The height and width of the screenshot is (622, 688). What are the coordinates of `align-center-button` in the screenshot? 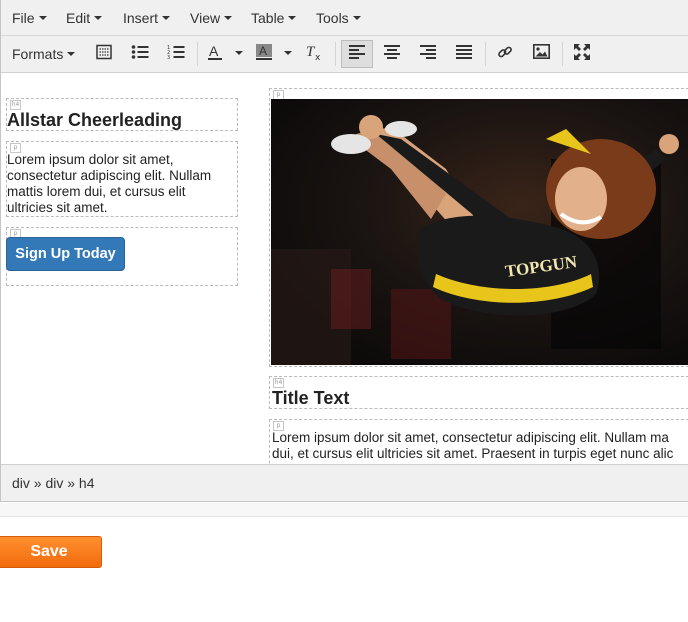 It's located at (392, 54).